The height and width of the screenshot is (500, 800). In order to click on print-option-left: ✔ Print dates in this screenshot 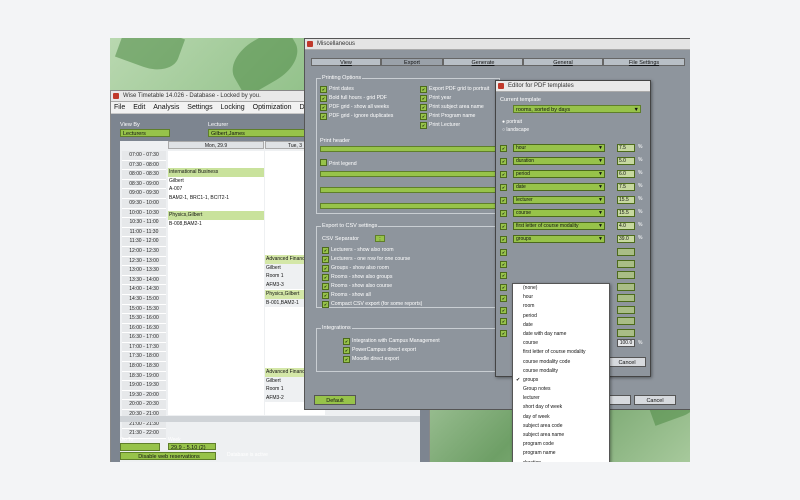, I will do `click(337, 89)`.